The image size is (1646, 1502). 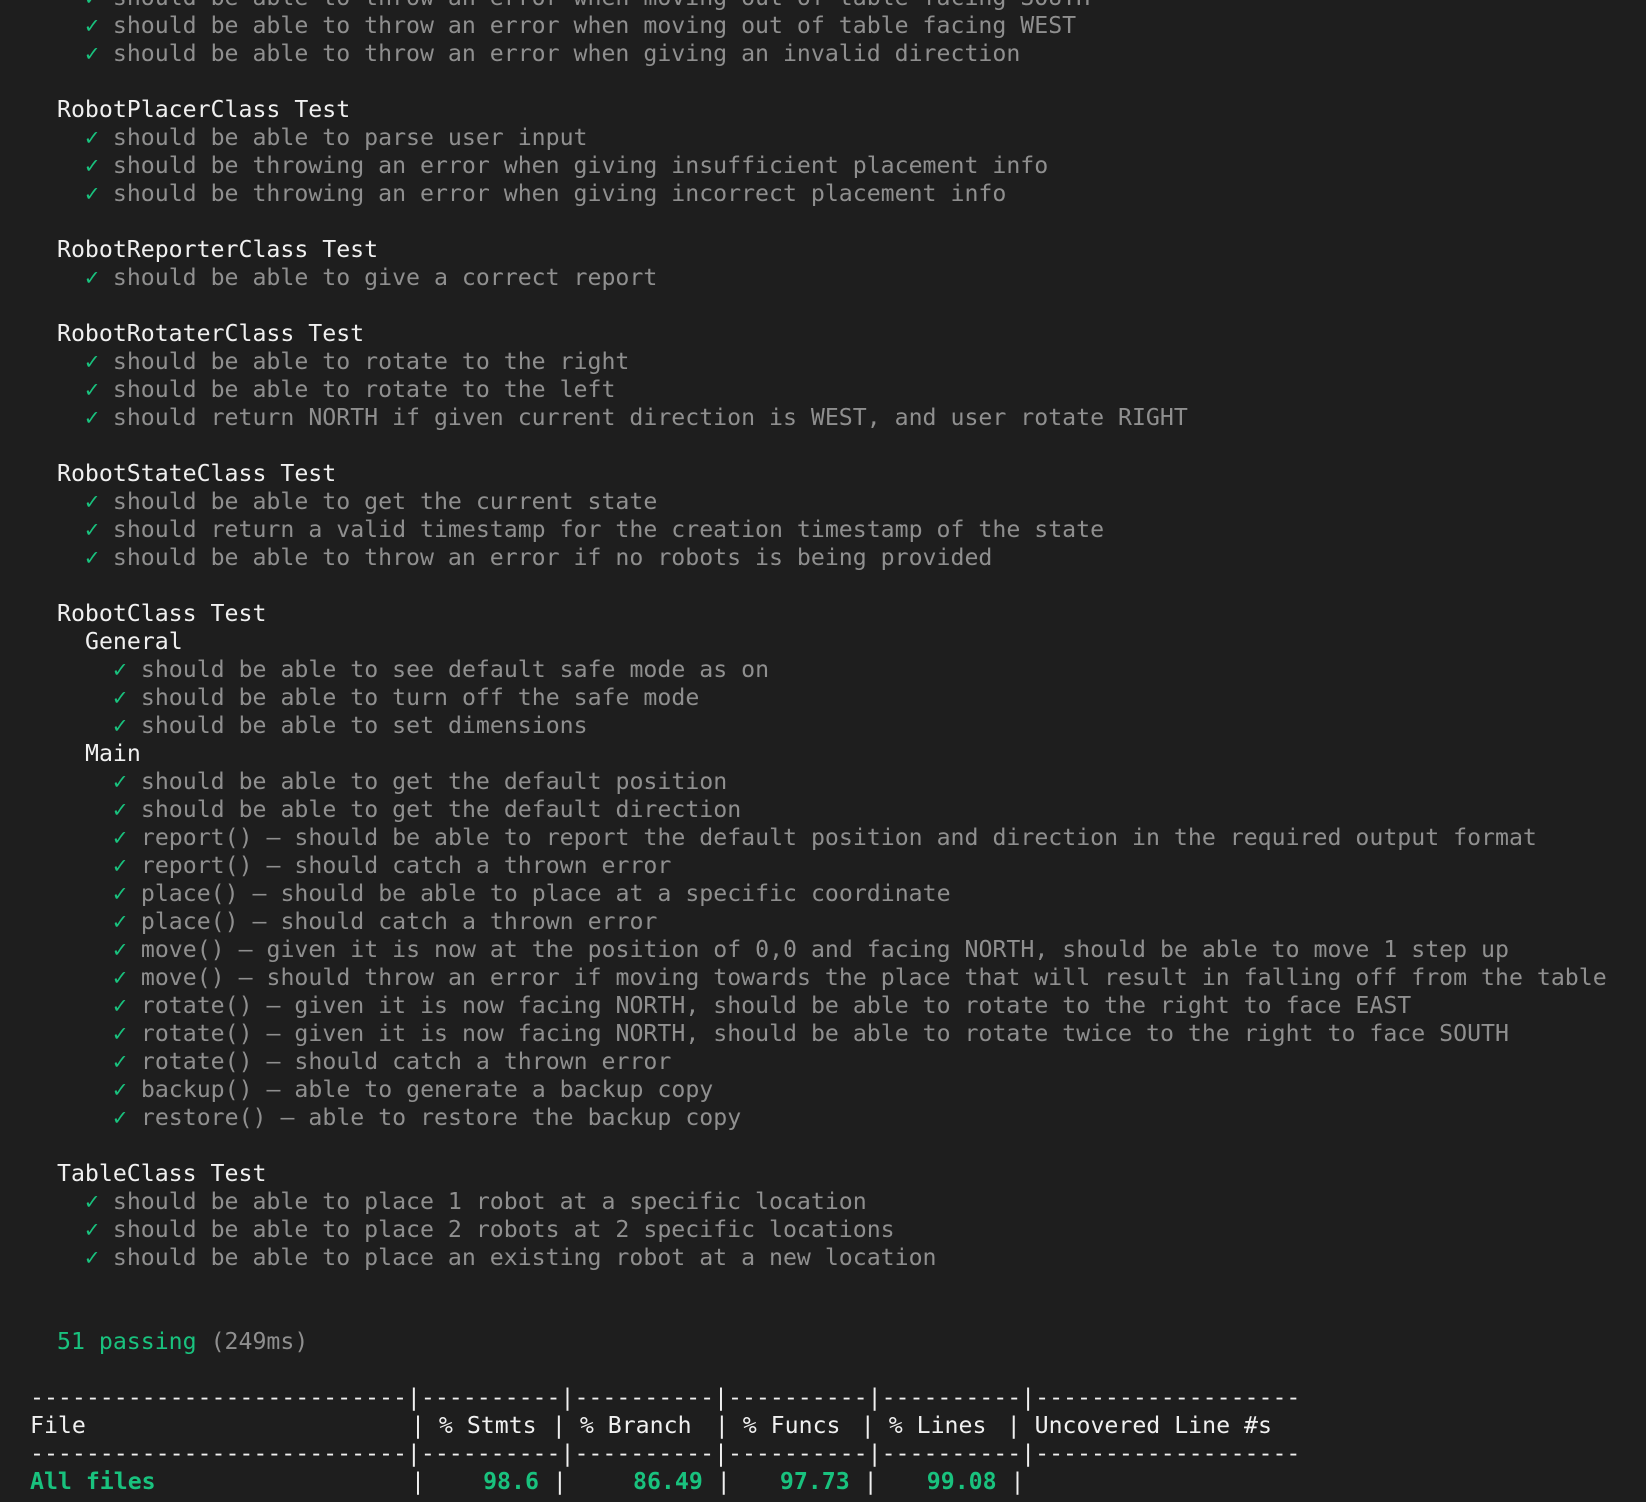 What do you see at coordinates (392, 1061) in the screenshot?
I see `test-item: ✓ rotate() – should catch a thrown error` at bounding box center [392, 1061].